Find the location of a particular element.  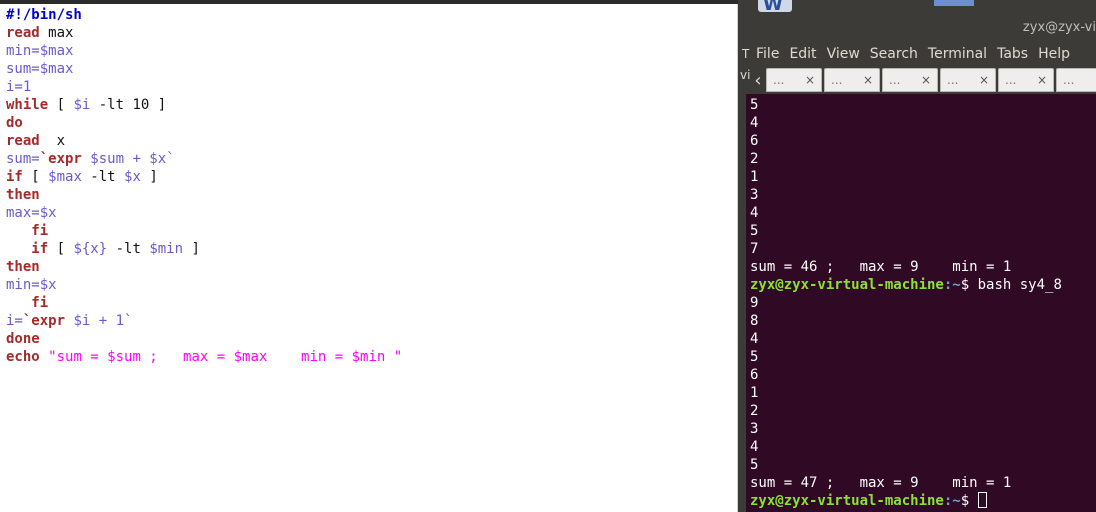

code-token: $x is located at coordinates (132, 177).